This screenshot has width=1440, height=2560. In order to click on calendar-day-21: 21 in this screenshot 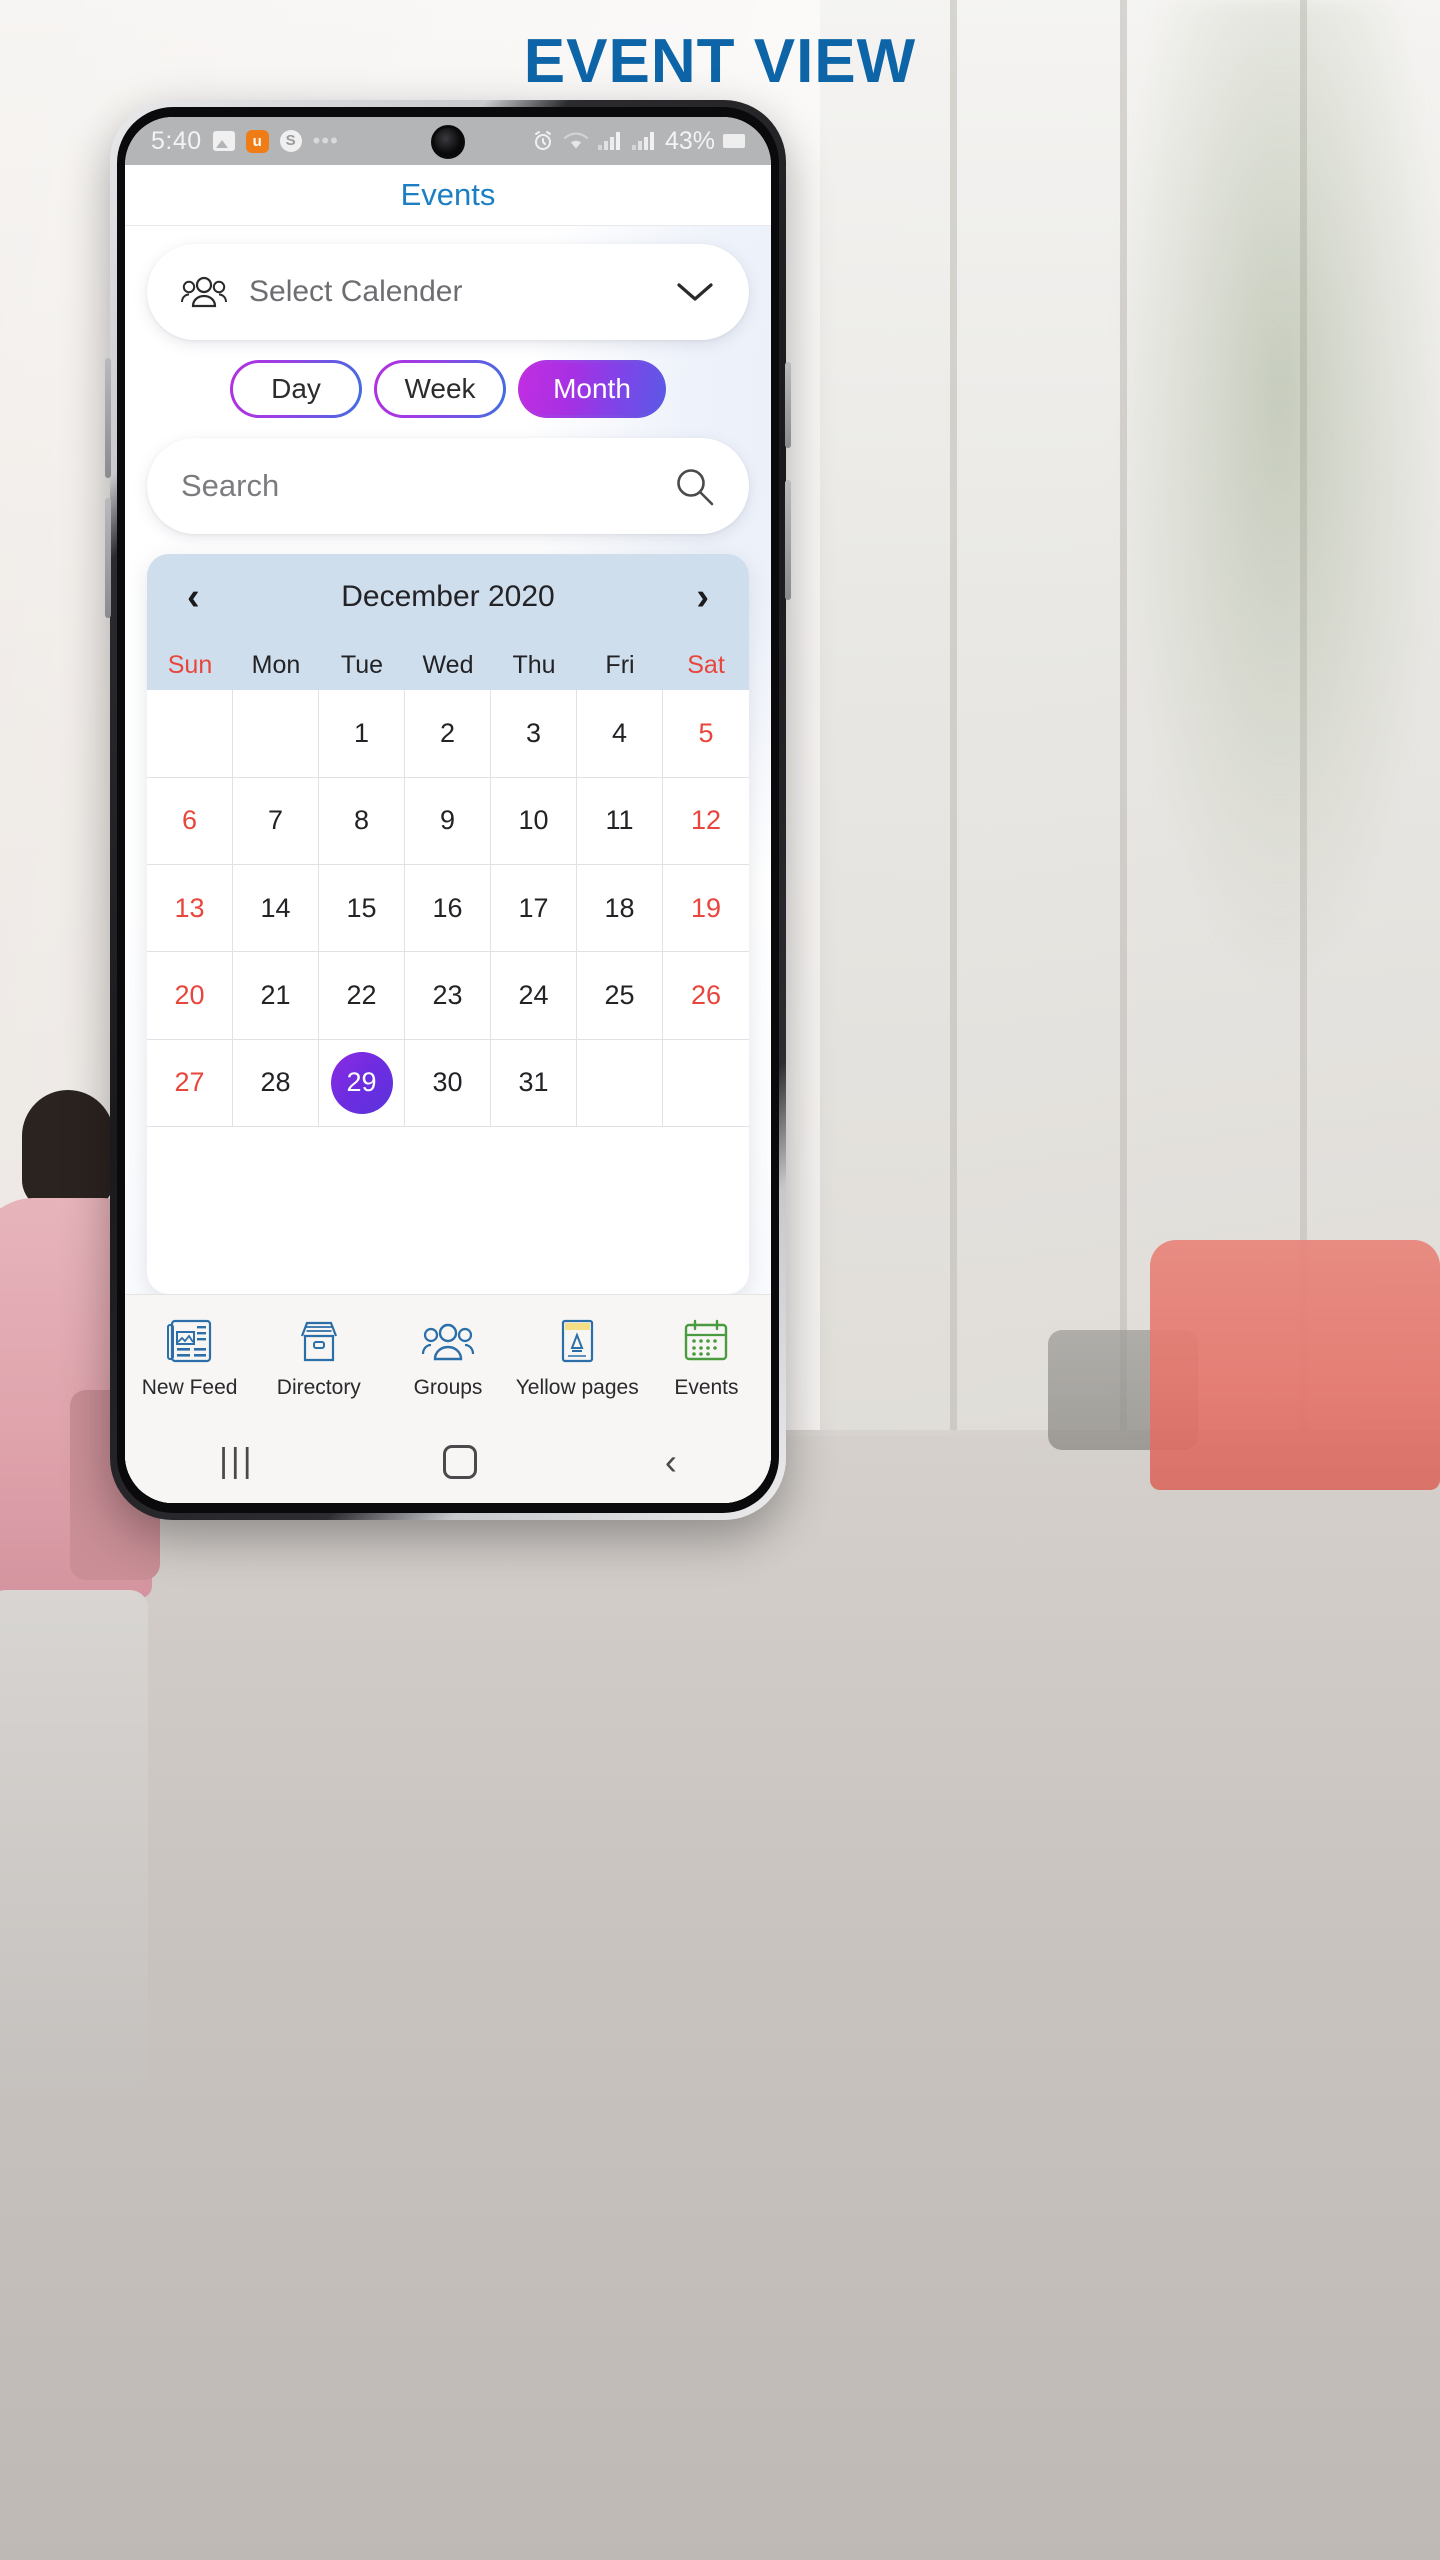, I will do `click(276, 996)`.